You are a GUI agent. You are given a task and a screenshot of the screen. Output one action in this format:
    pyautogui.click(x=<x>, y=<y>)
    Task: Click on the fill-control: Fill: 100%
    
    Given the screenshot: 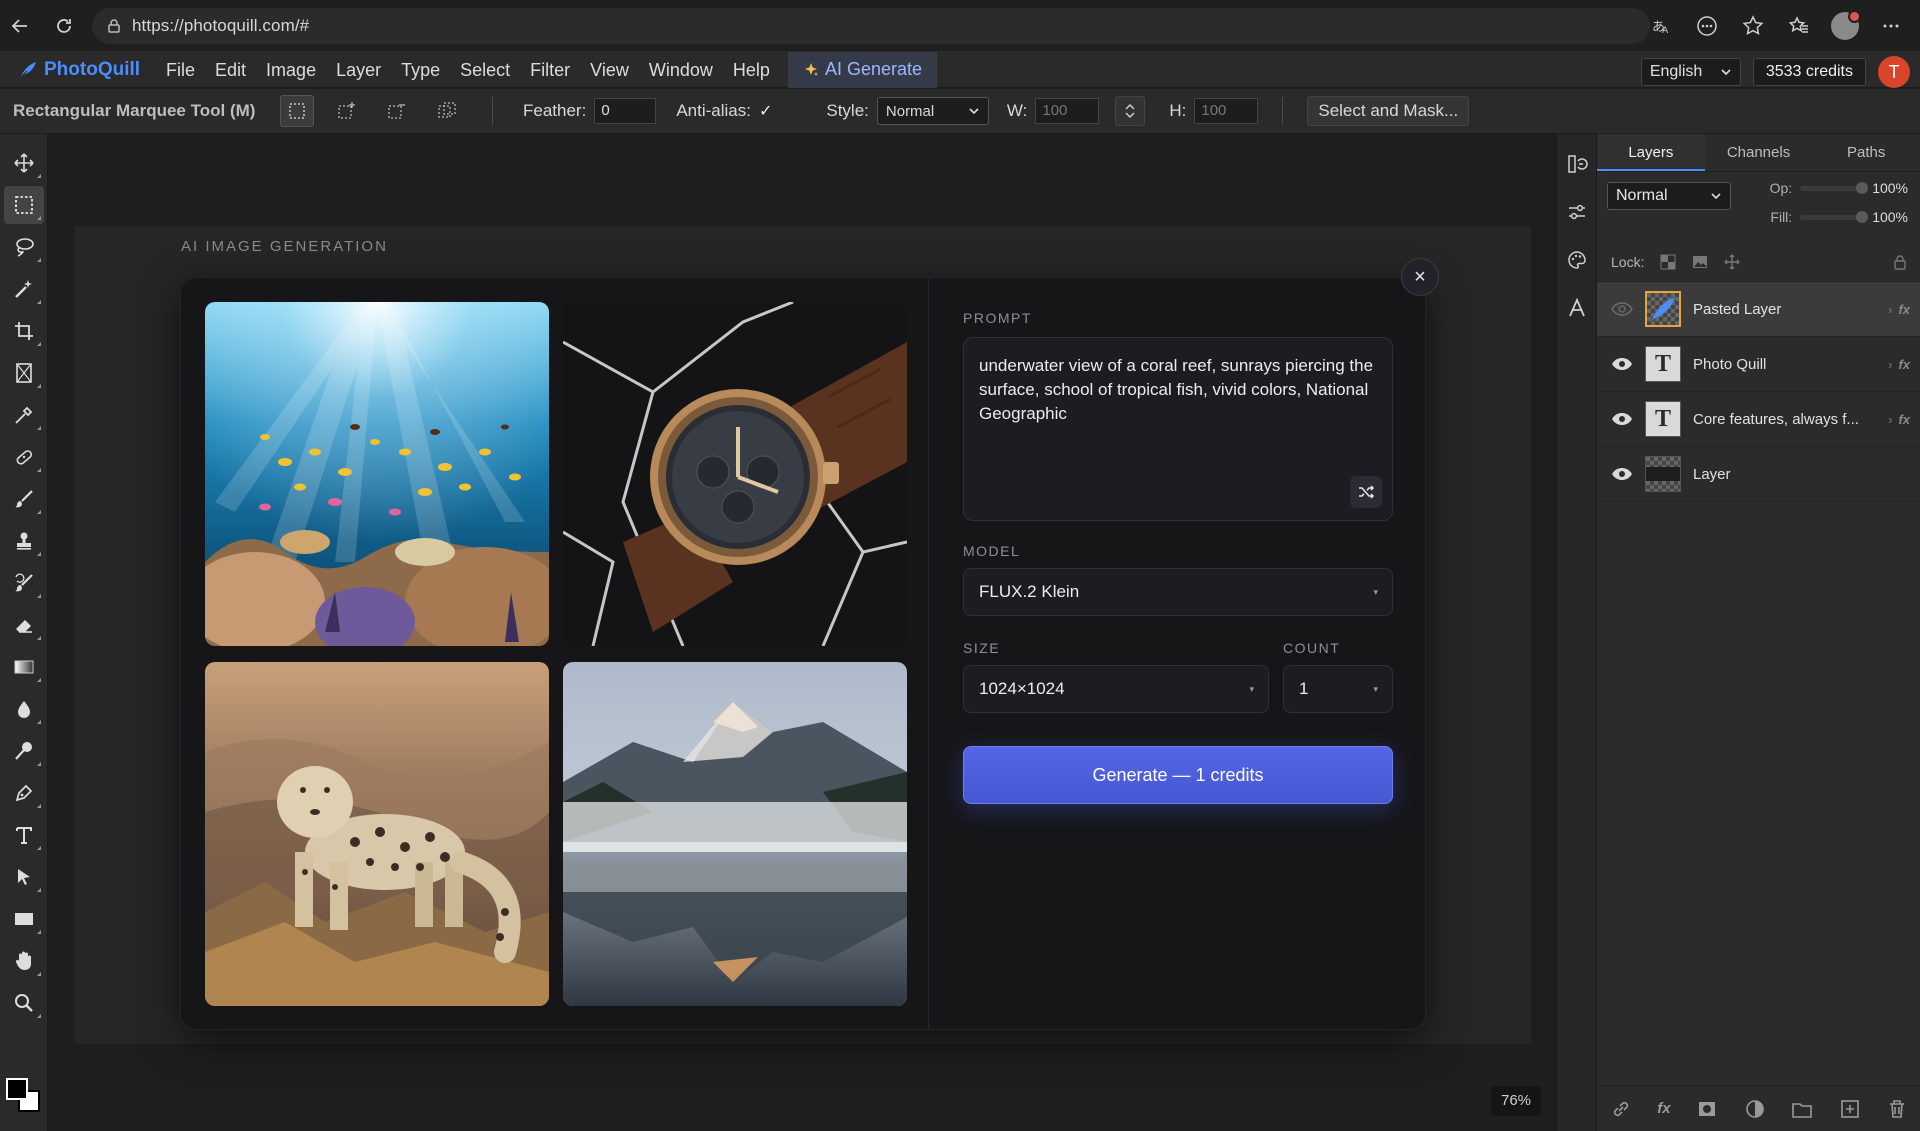 What is the action you would take?
    pyautogui.click(x=1839, y=217)
    